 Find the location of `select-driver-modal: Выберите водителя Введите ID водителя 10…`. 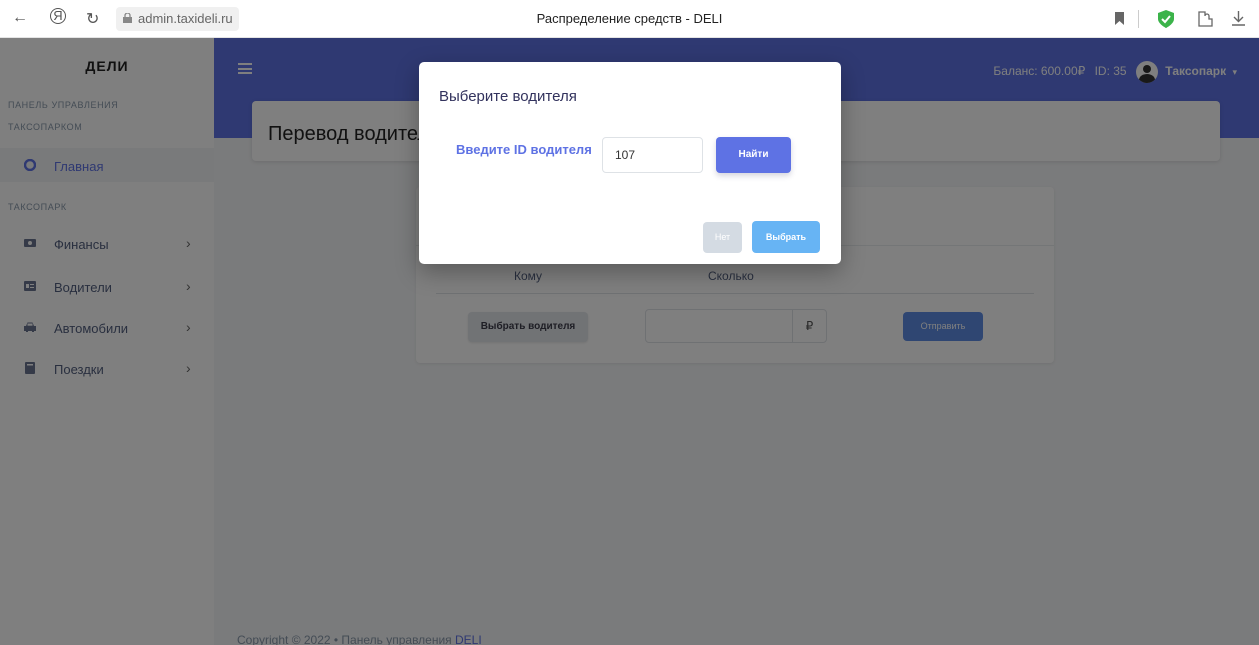

select-driver-modal: Выберите водителя Введите ID водителя 10… is located at coordinates (630, 163).